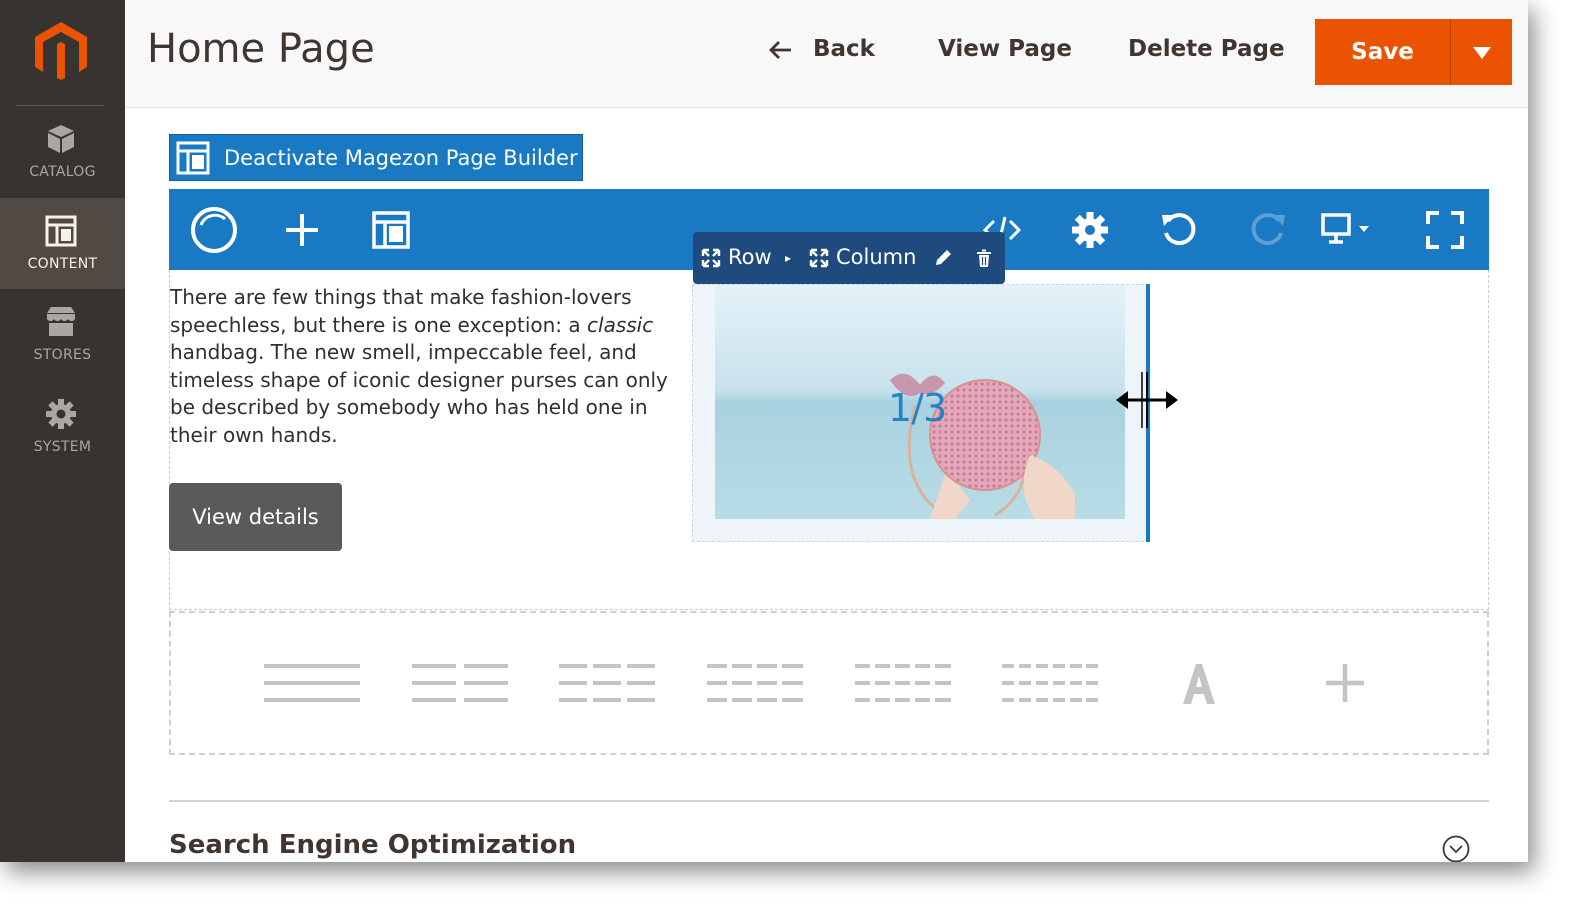 The height and width of the screenshot is (916, 1592). Describe the element at coordinates (1445, 230) in the screenshot. I see `fullscreen-icon` at that location.